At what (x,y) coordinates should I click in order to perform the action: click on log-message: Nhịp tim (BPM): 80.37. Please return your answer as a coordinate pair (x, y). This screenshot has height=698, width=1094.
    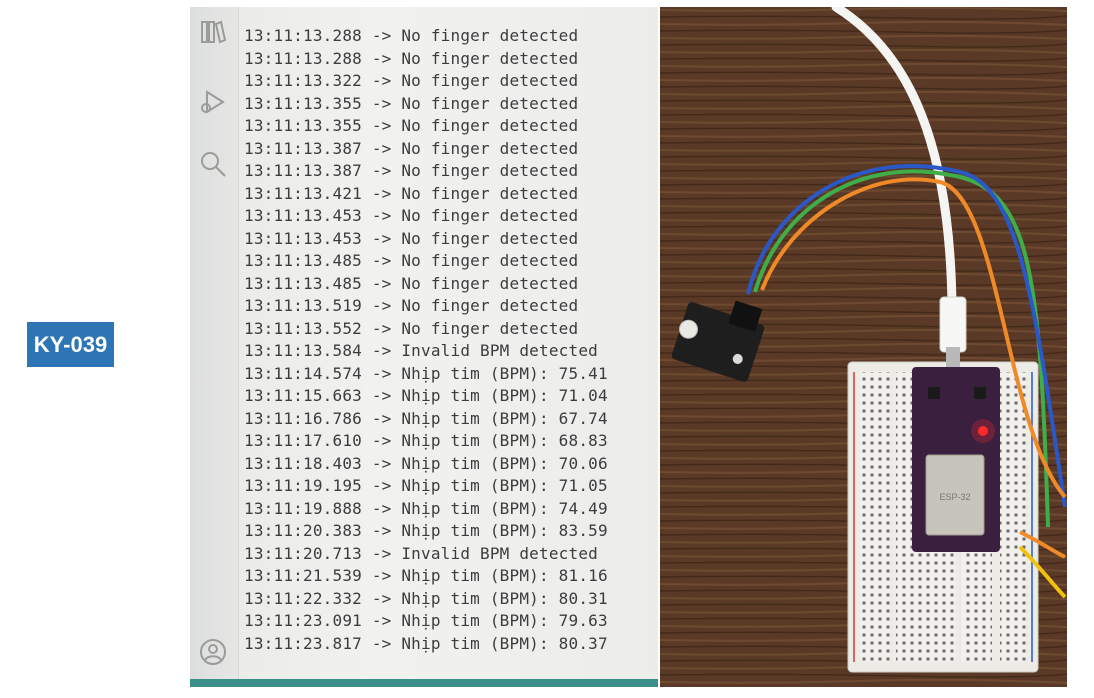
    Looking at the image, I should click on (504, 643).